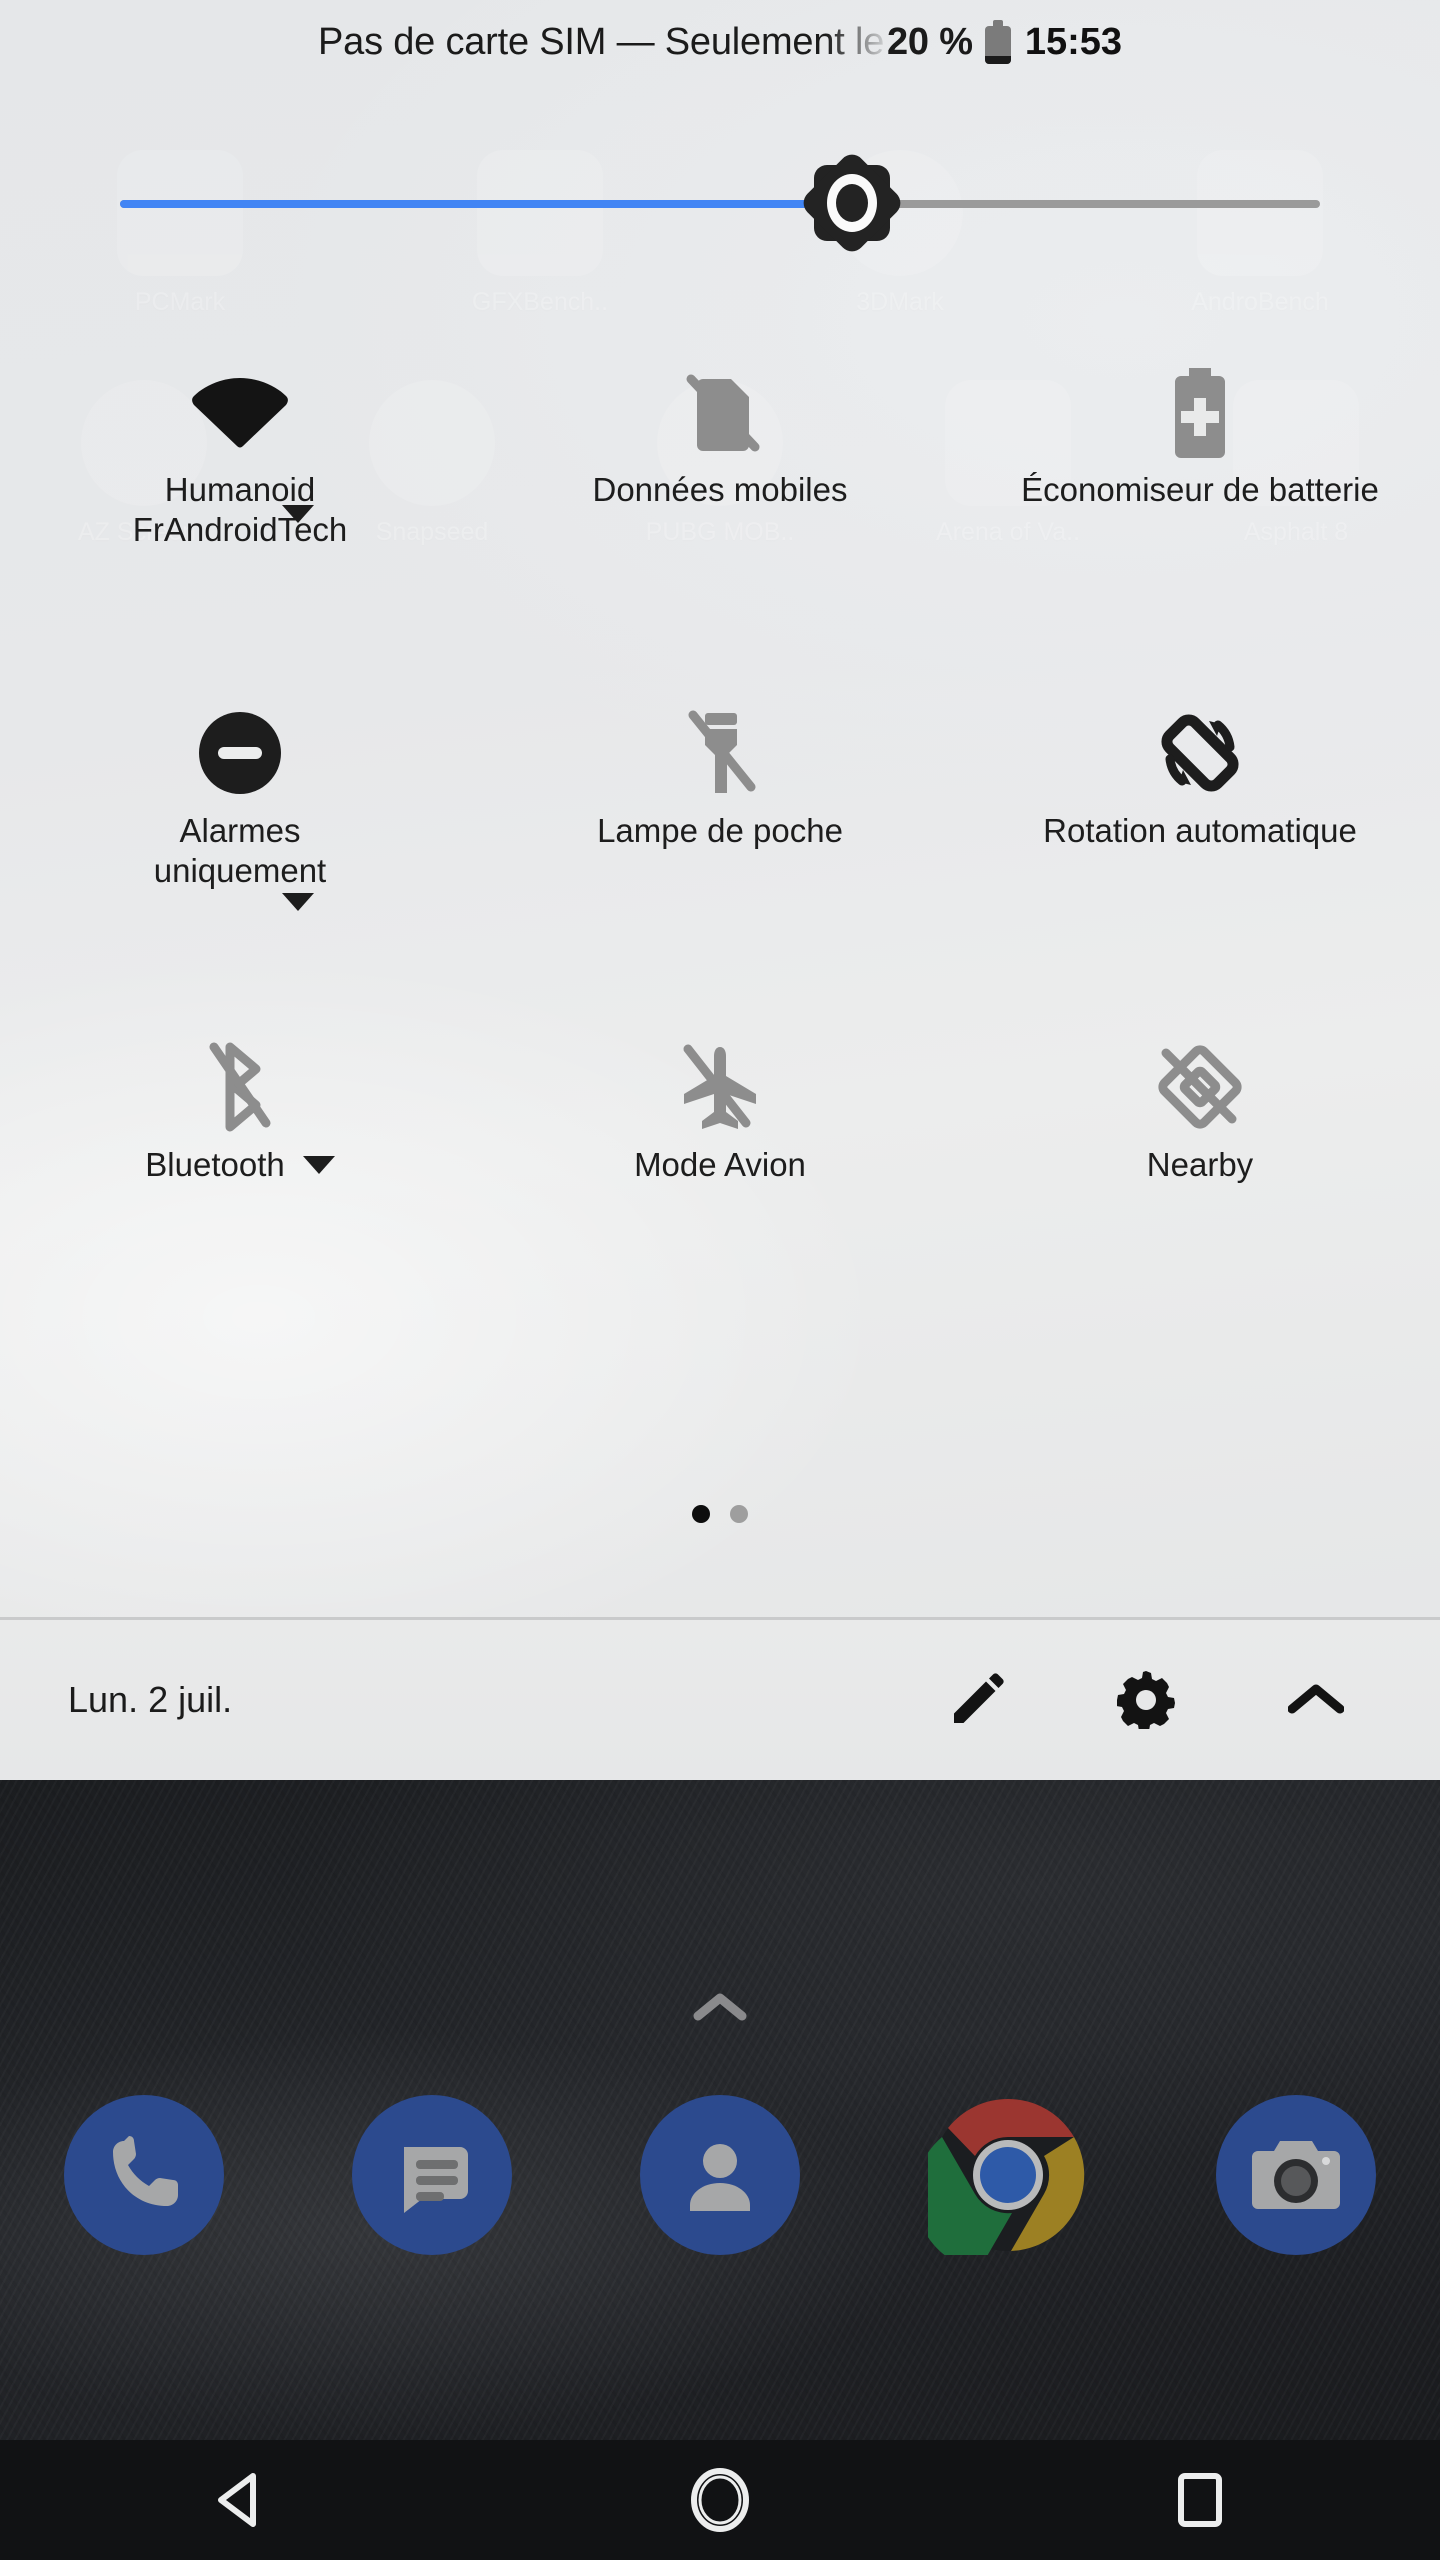 Image resolution: width=1440 pixels, height=2560 pixels. What do you see at coordinates (720, 412) in the screenshot?
I see `mobile-data-off-icon` at bounding box center [720, 412].